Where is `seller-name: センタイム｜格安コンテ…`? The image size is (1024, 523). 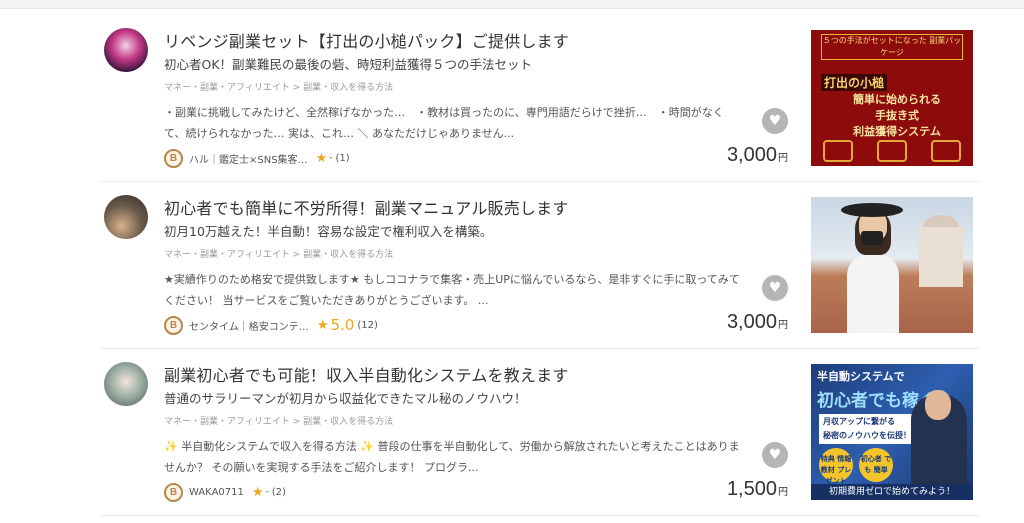 seller-name: センタイム｜格安コンテ… is located at coordinates (249, 325).